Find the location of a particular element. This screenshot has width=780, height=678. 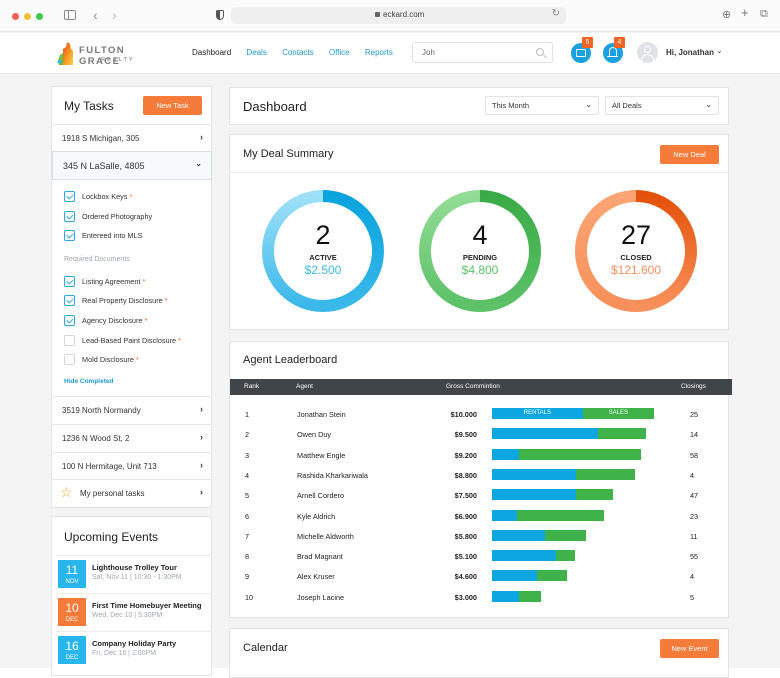

events-title: Upcoming Events is located at coordinates (111, 537).